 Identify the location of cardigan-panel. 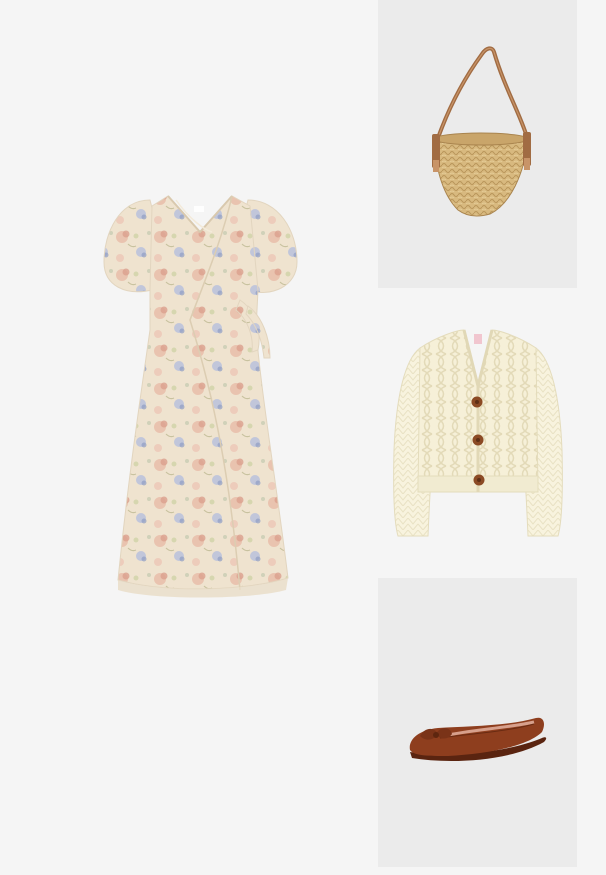
(477, 432).